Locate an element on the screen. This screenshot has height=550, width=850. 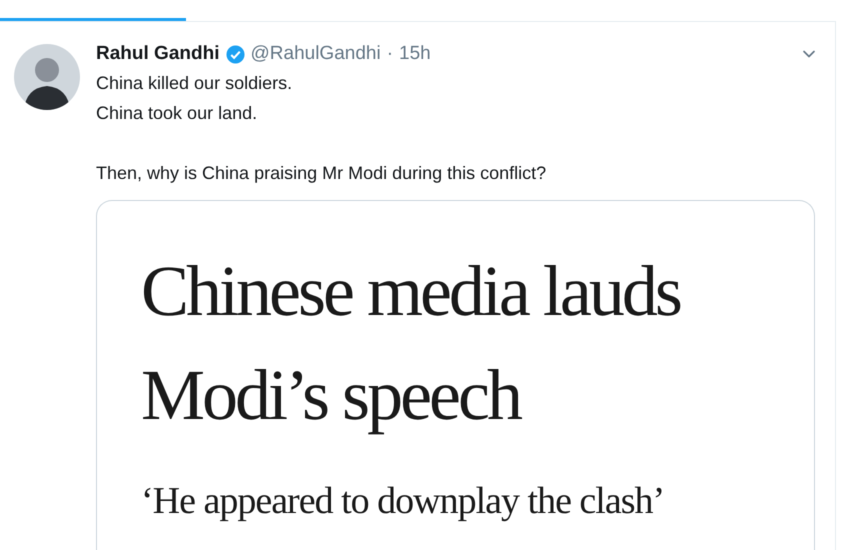
tweet-text: Then, why is China praising Mr Modi during this conflict? is located at coordinates (322, 173).